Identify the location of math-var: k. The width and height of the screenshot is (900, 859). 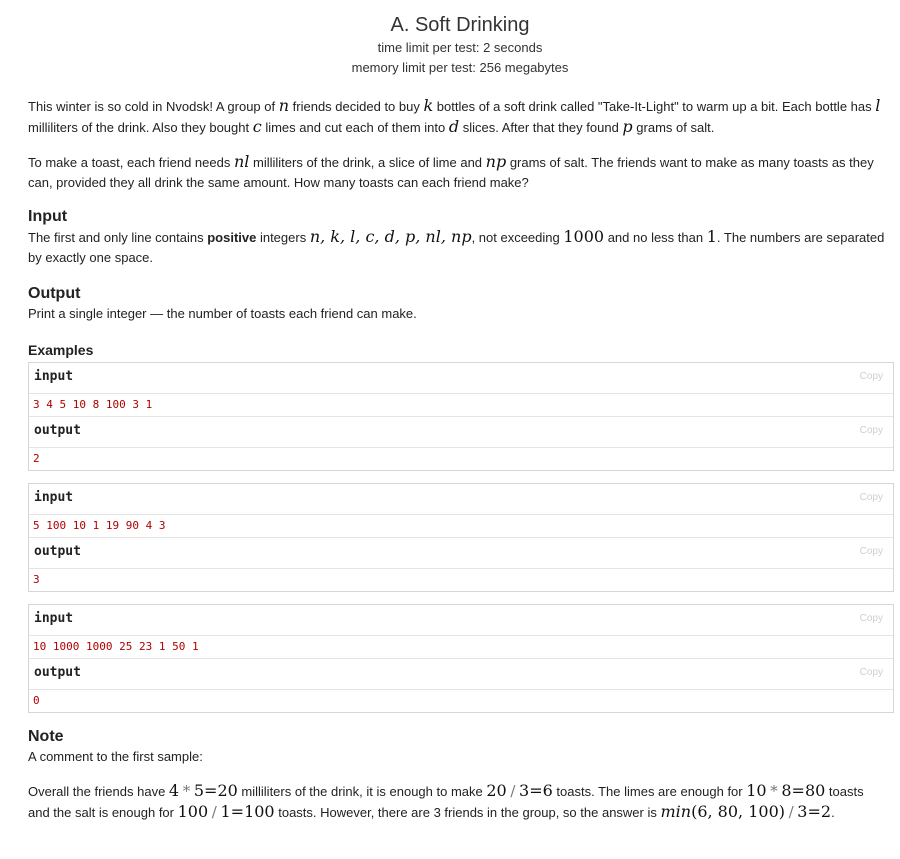
(428, 105).